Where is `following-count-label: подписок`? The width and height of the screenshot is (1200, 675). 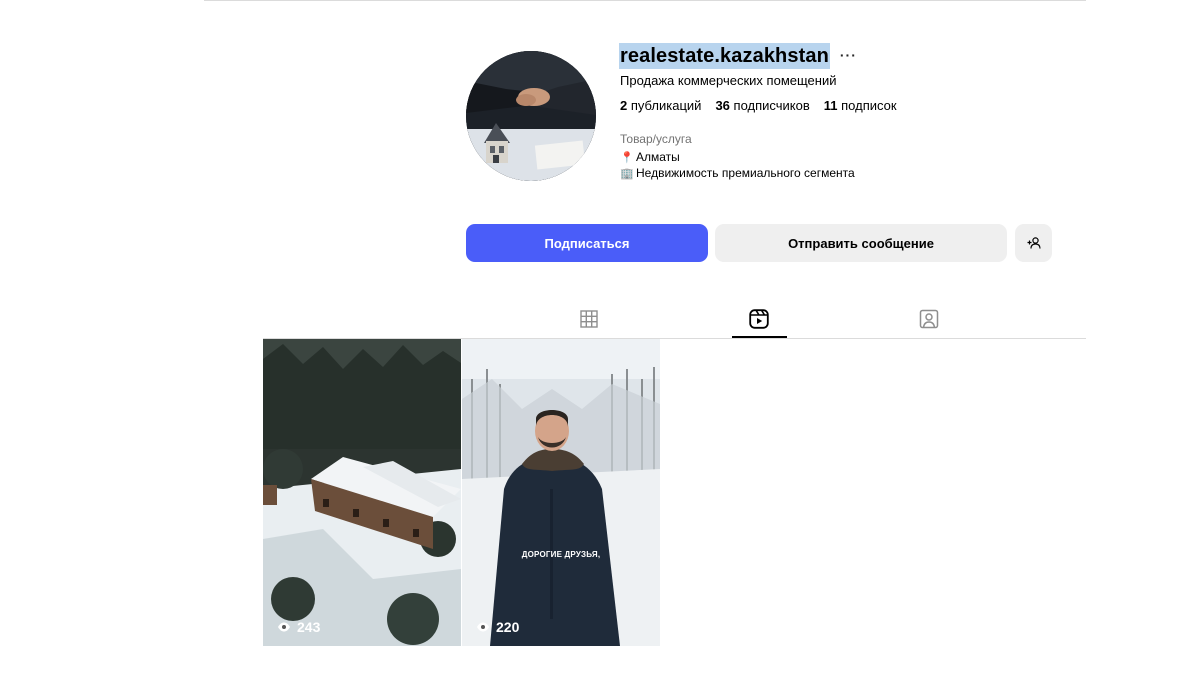
following-count-label: подписок is located at coordinates (869, 105).